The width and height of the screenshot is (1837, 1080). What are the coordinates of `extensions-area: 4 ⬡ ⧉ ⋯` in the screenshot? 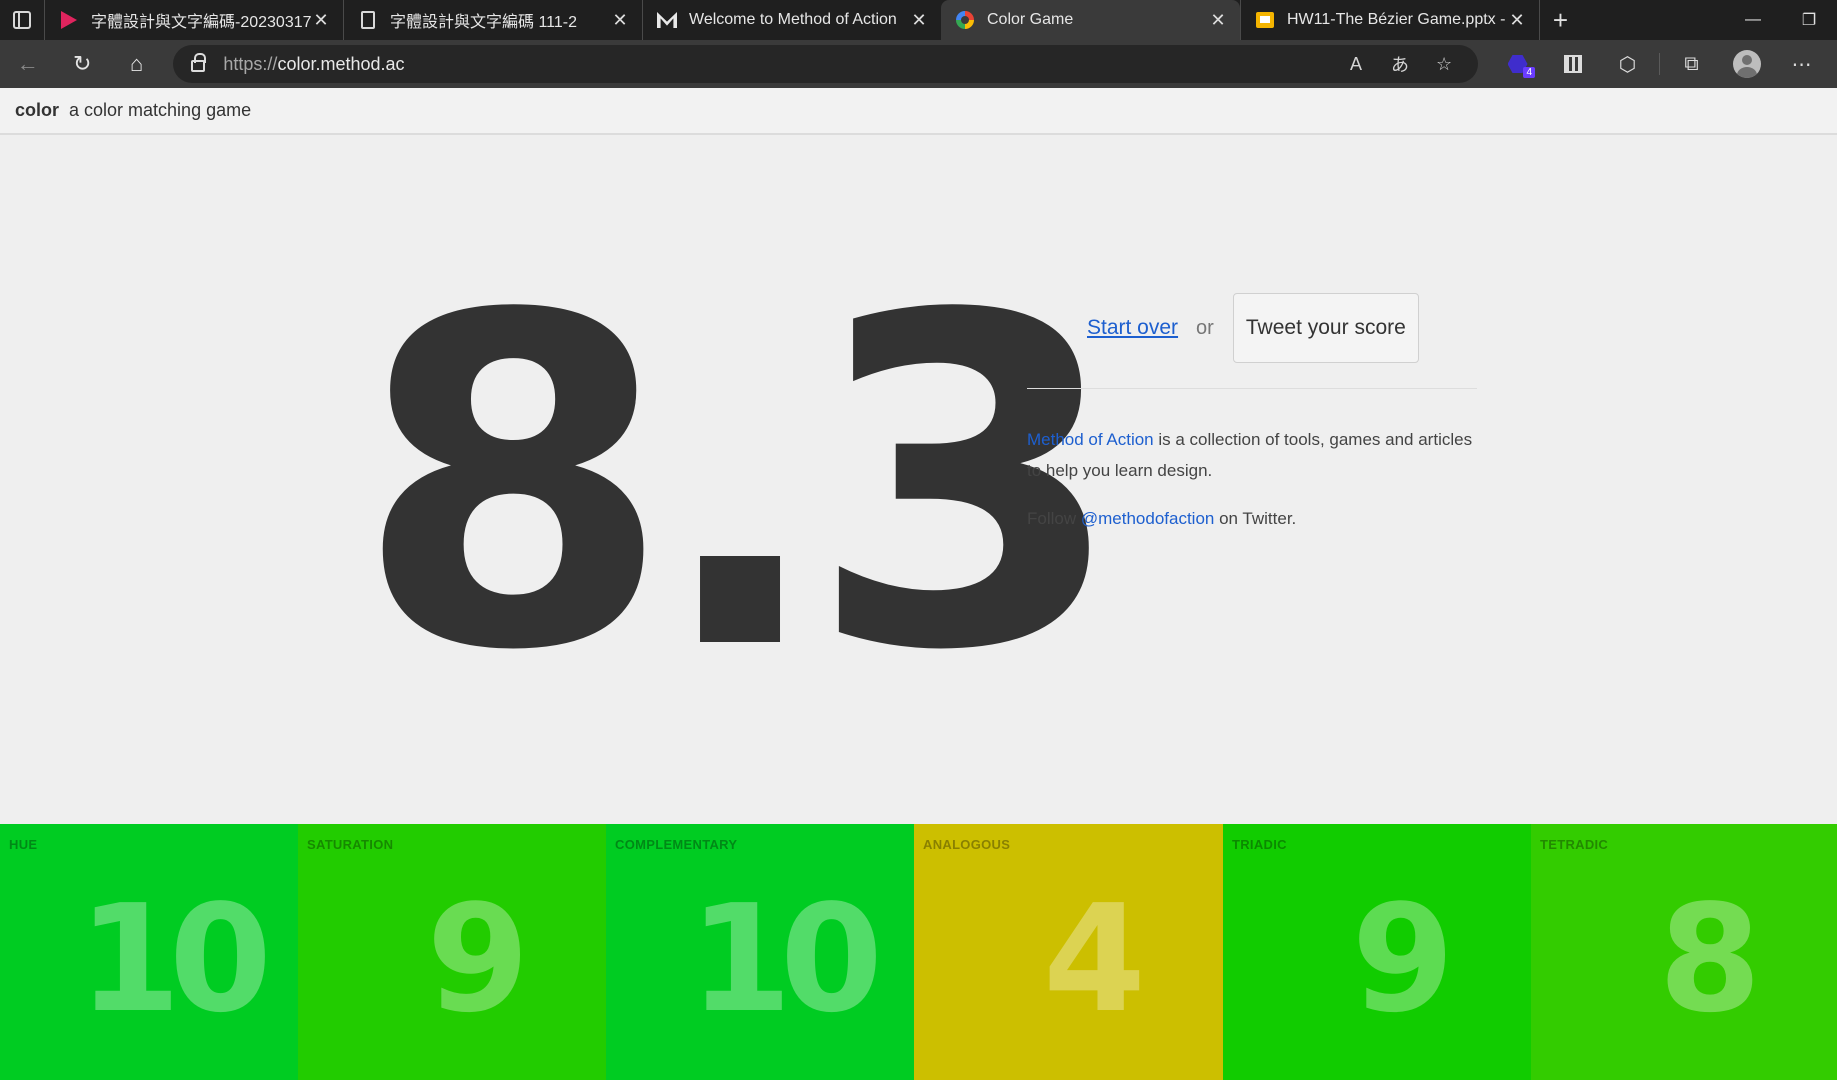 It's located at (1659, 64).